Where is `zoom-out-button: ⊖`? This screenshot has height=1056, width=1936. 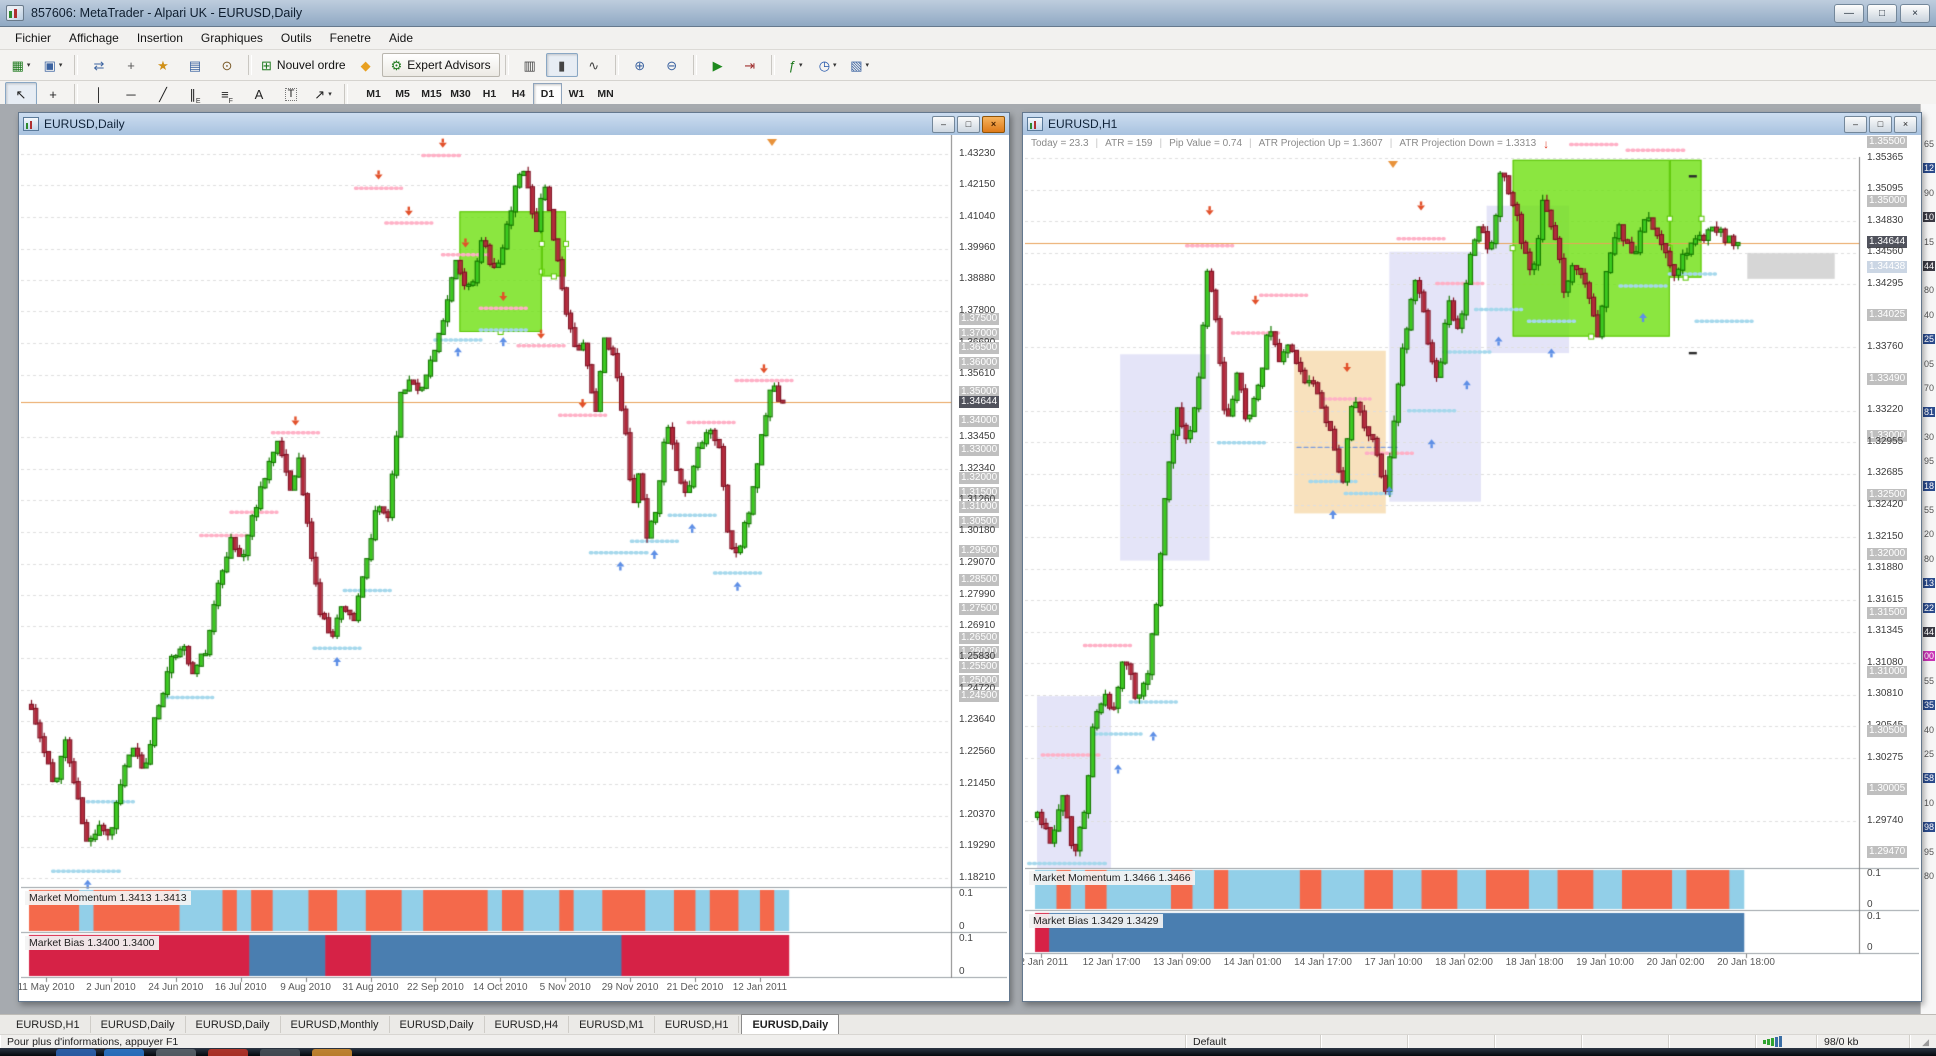
zoom-out-button: ⊖ is located at coordinates (672, 65).